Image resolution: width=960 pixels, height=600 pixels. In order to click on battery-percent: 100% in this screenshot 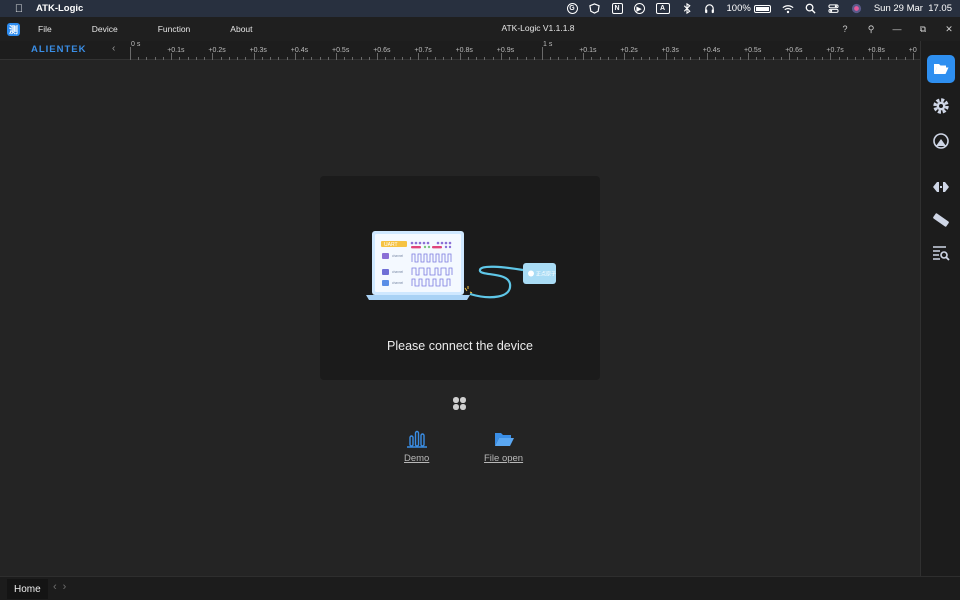, I will do `click(738, 8)`.